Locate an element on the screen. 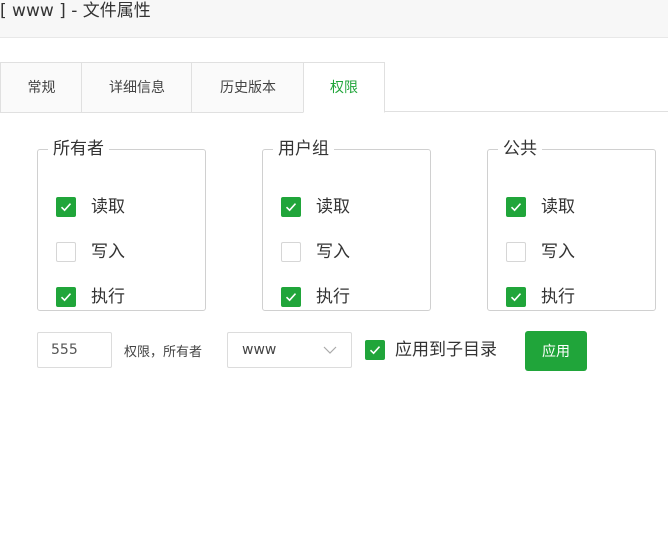 Image resolution: width=668 pixels, height=541 pixels. tab-bar: 常规 详细信息 历史版本 权限 is located at coordinates (334, 87).